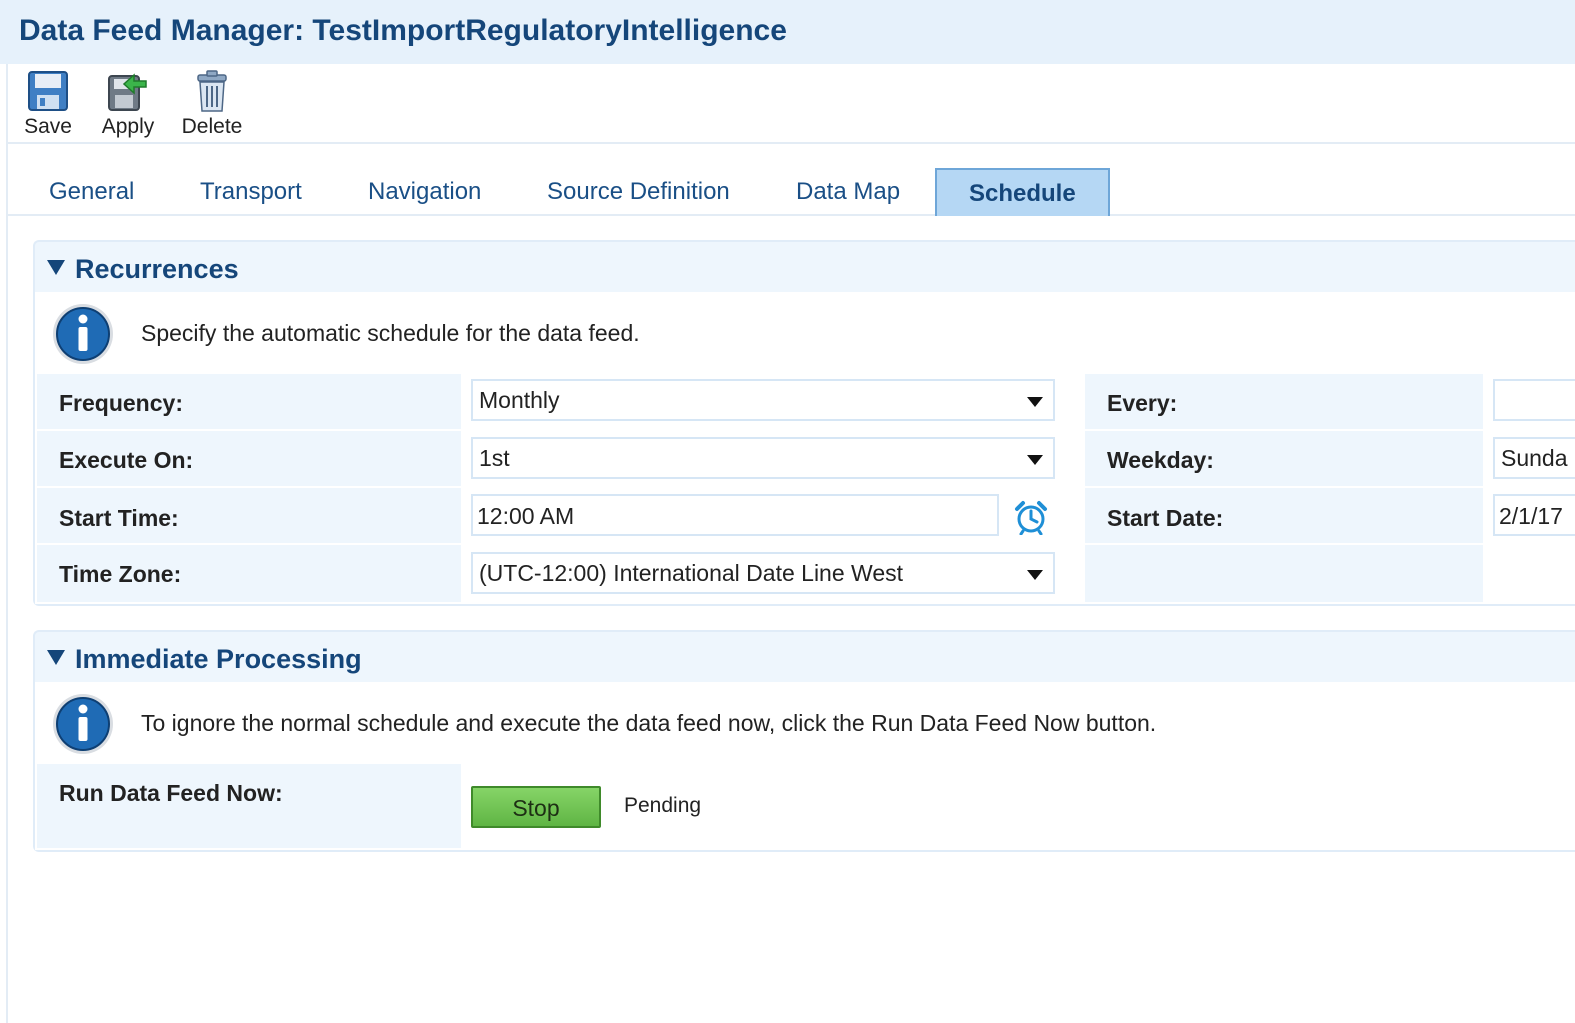  What do you see at coordinates (249, 458) in the screenshot?
I see `execute-on-label: Execute On:` at bounding box center [249, 458].